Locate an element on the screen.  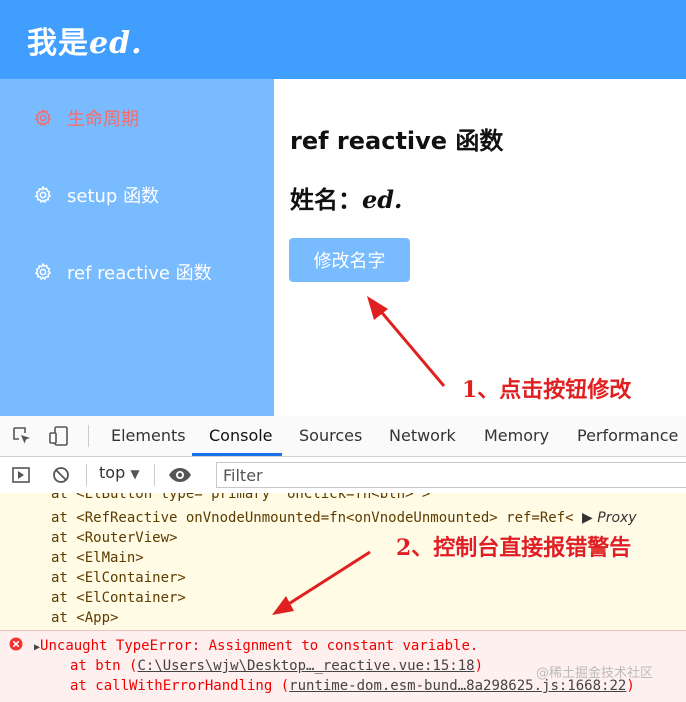
context-selector: top ▼ is located at coordinates (119, 472).